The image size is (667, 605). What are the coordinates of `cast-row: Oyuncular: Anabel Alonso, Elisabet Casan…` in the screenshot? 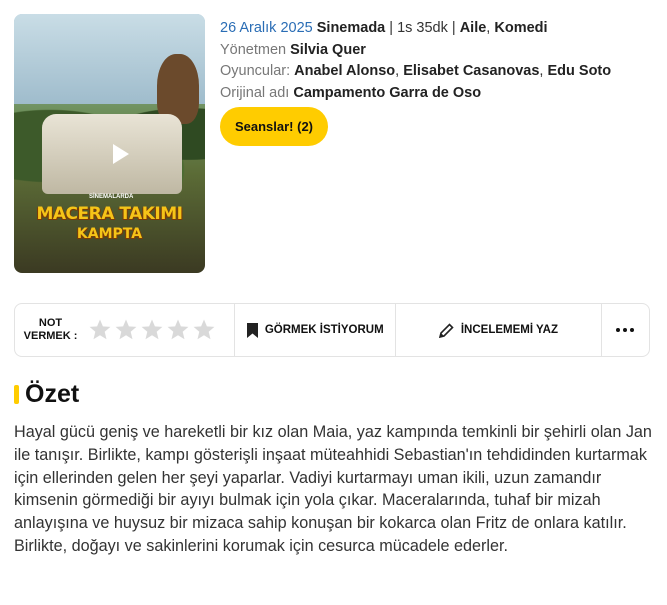 It's located at (415, 72).